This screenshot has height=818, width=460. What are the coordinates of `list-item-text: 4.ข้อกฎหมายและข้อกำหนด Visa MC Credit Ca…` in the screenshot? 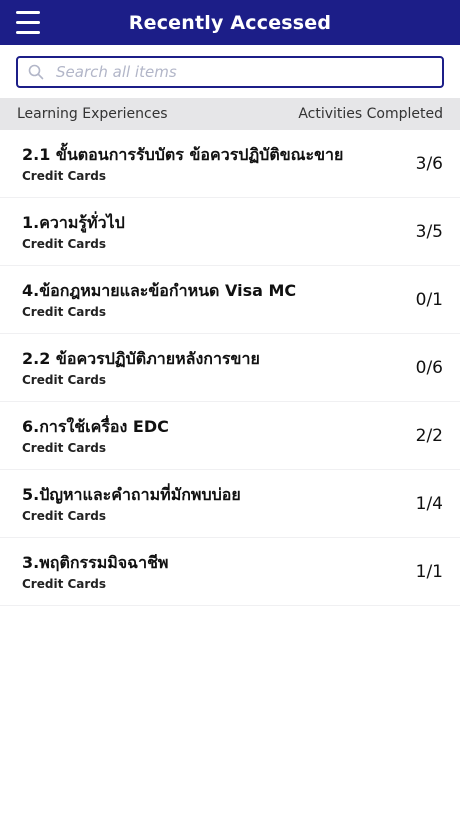 It's located at (159, 299).